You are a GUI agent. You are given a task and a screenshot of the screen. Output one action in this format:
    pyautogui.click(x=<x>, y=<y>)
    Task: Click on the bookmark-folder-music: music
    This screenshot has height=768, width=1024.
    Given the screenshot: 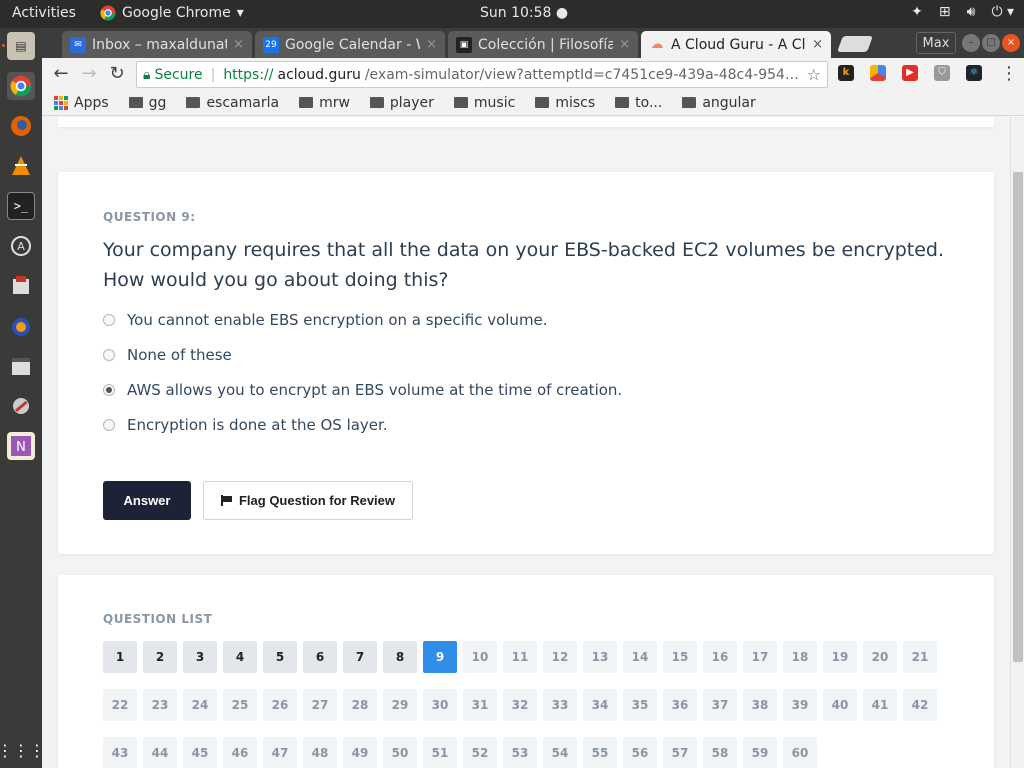 What is the action you would take?
    pyautogui.click(x=484, y=103)
    